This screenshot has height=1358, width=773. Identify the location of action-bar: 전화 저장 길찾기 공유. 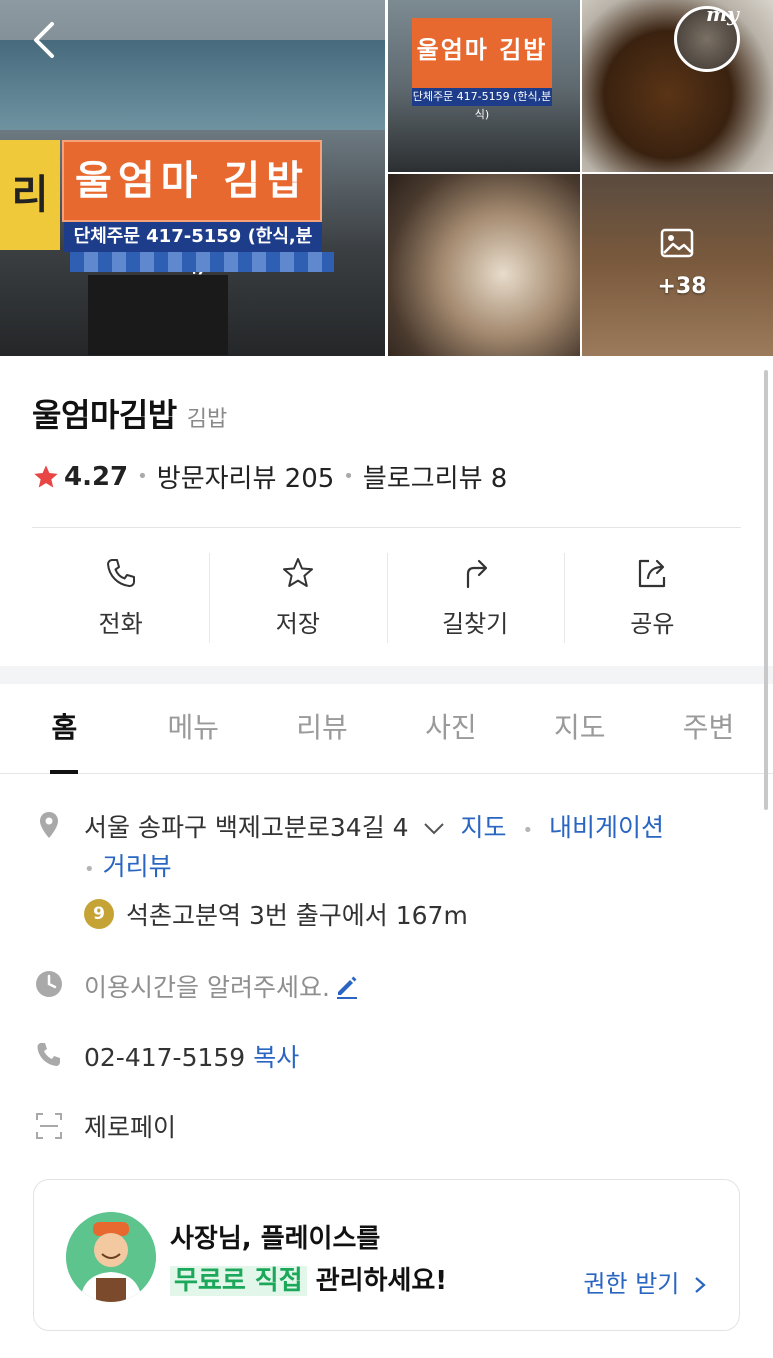
(386, 598).